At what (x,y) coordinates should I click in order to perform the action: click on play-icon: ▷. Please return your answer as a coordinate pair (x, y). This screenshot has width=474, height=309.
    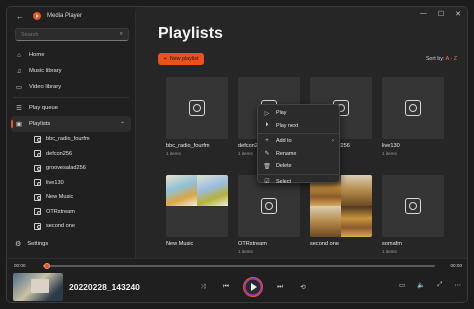
    Looking at the image, I should click on (267, 113).